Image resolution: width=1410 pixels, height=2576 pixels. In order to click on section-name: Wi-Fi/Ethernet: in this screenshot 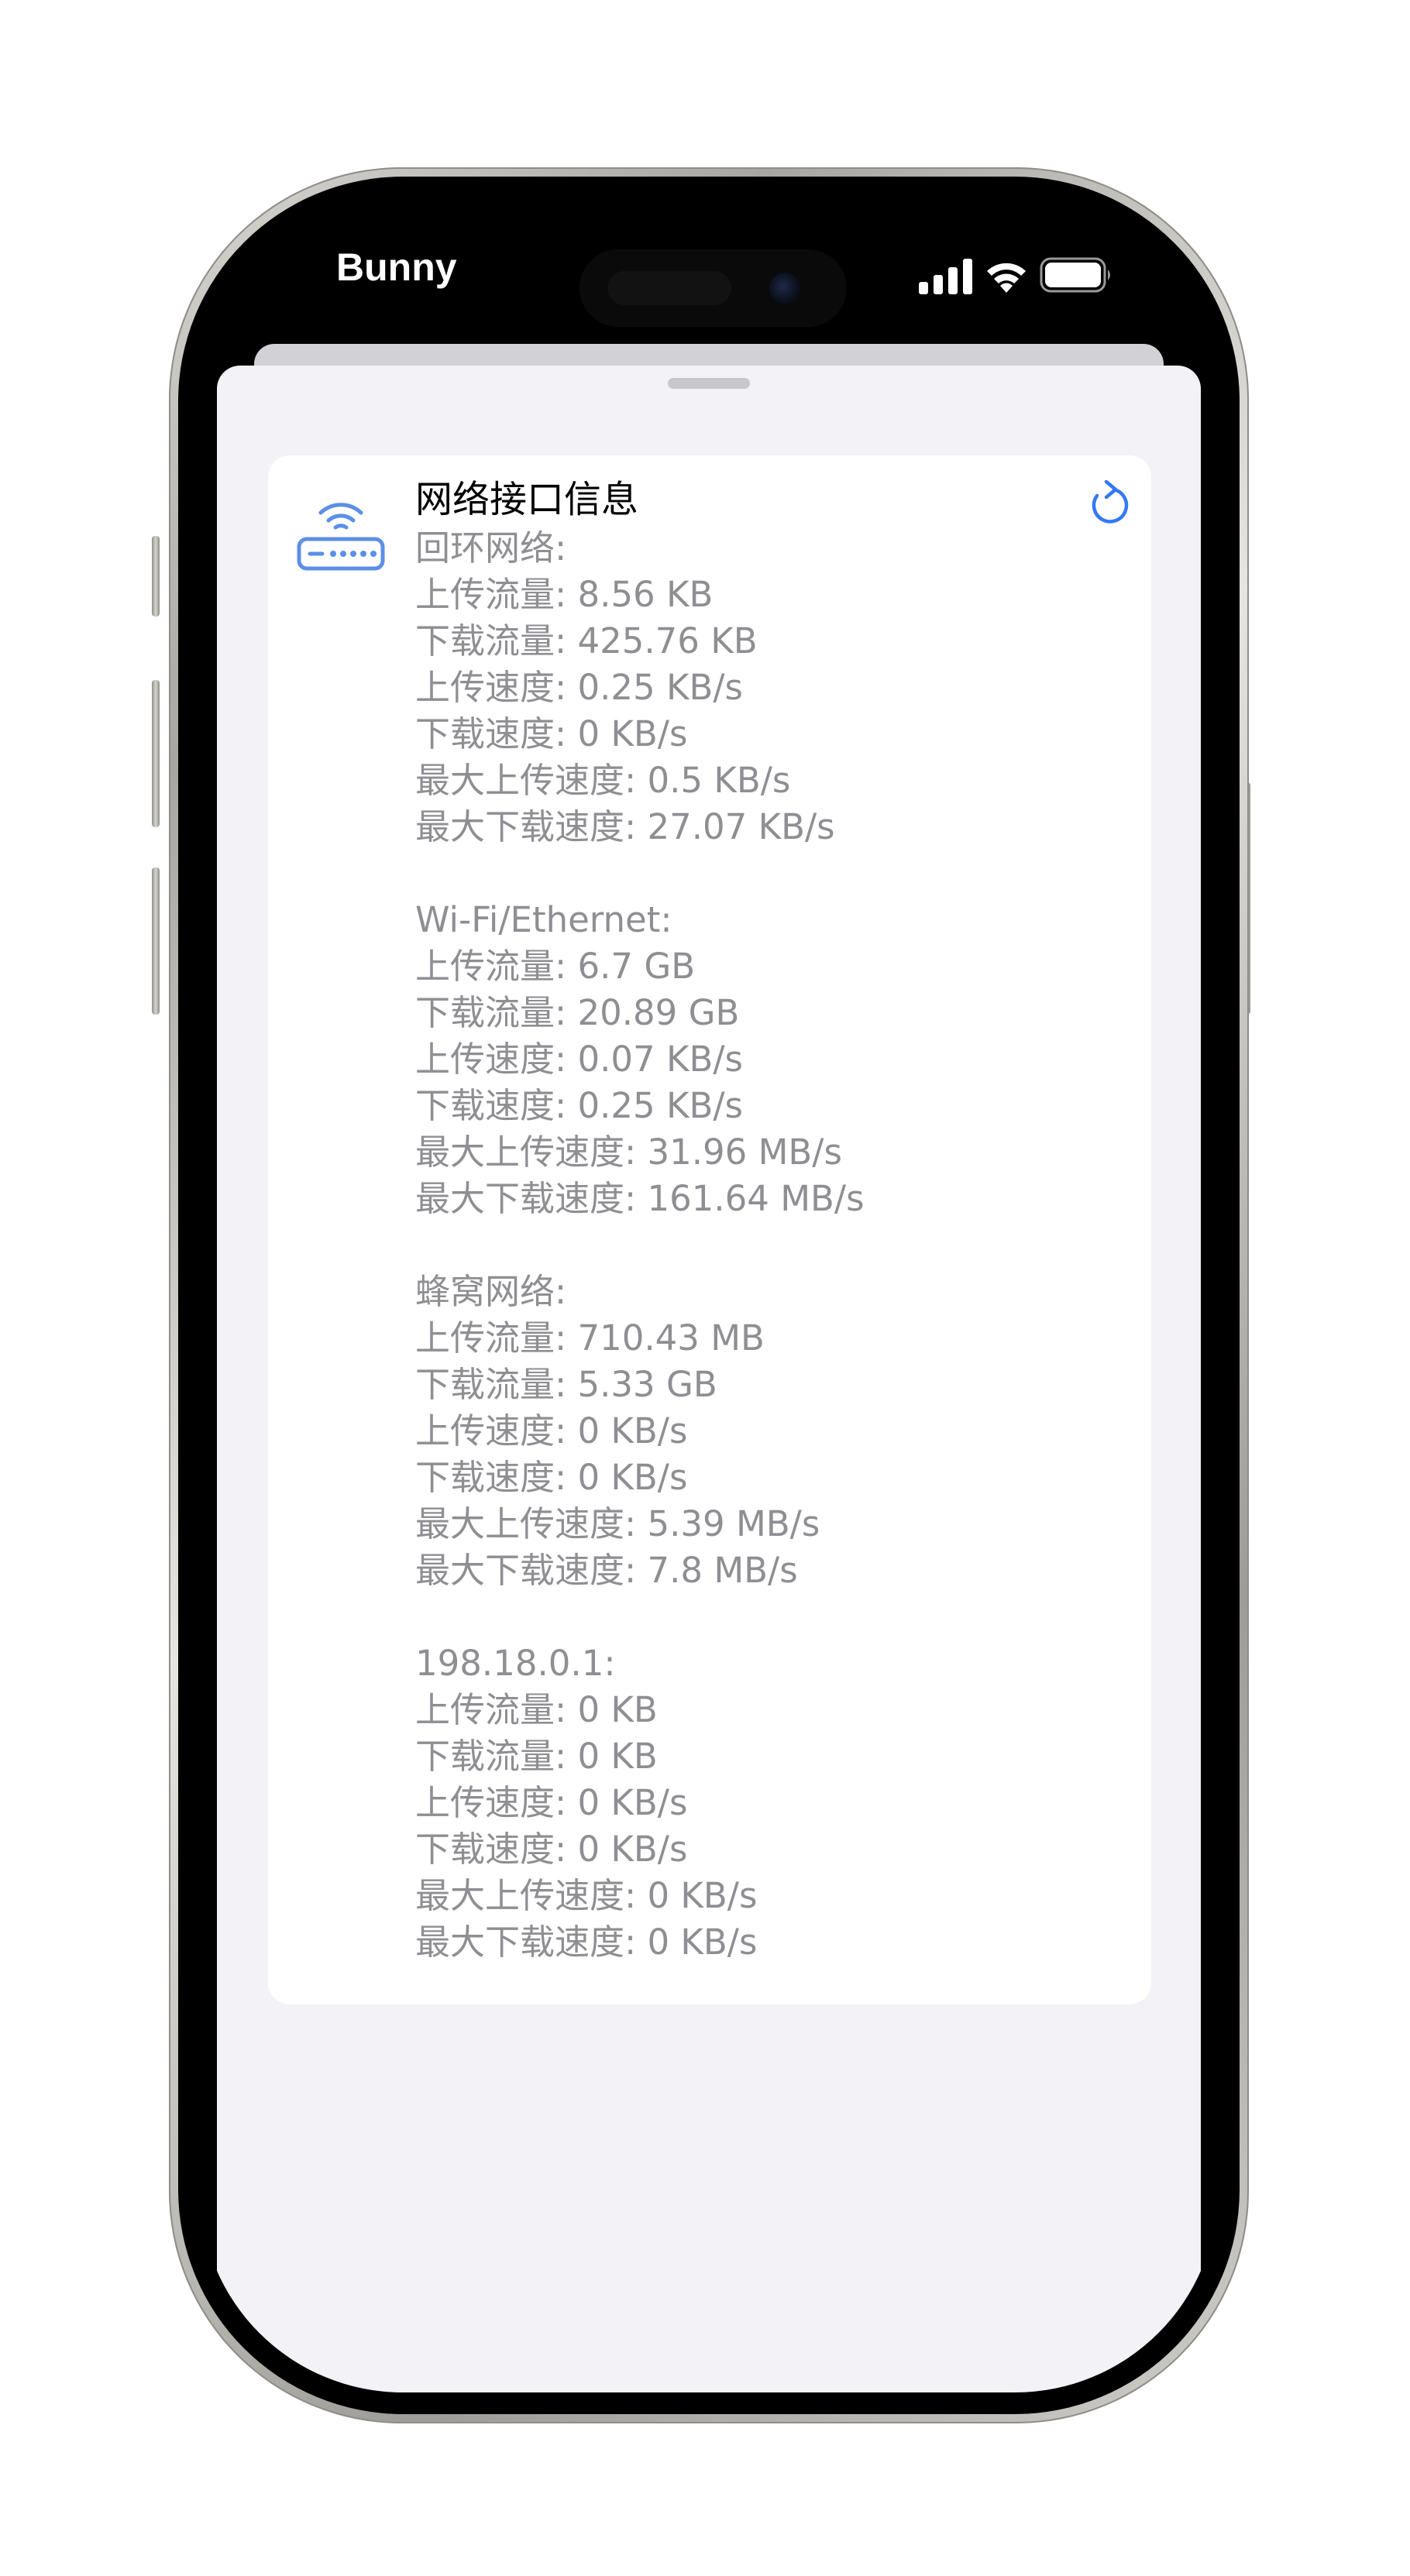, I will do `click(543, 919)`.